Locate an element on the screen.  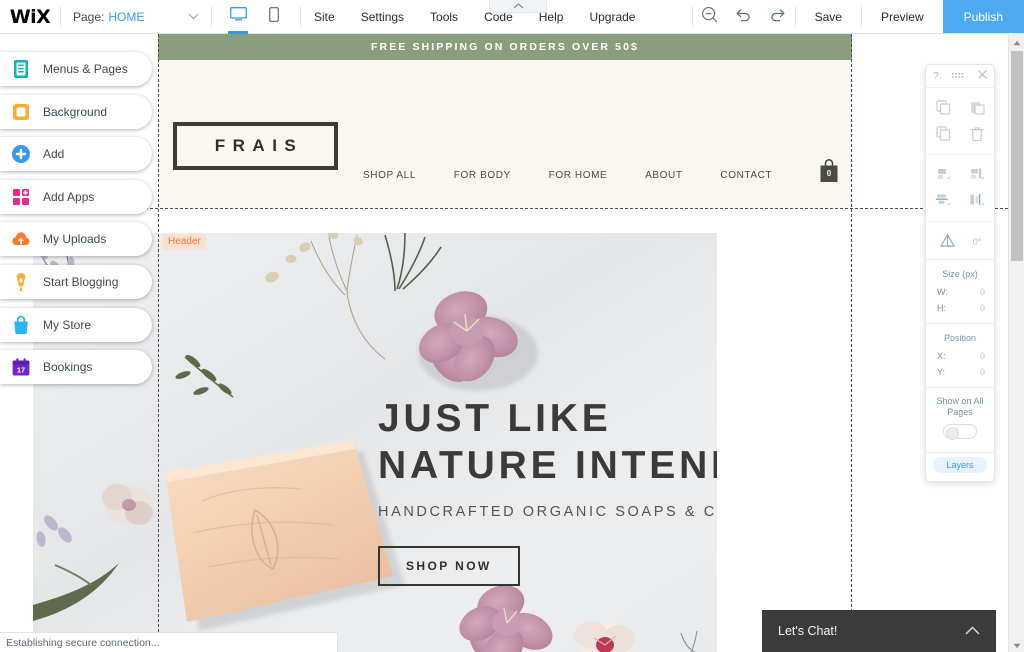
redo-icon is located at coordinates (777, 17).